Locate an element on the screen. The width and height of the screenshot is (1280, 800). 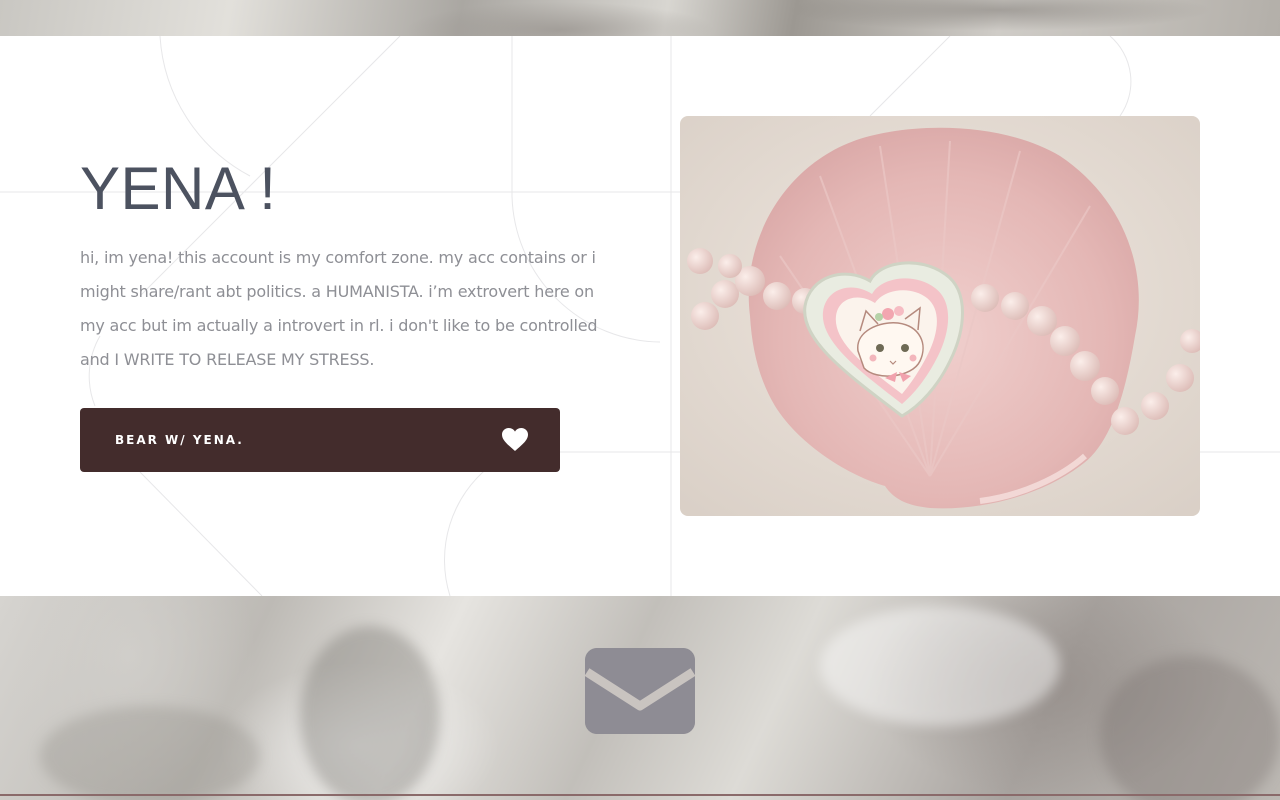
top-fabric-banner is located at coordinates (640, 18).